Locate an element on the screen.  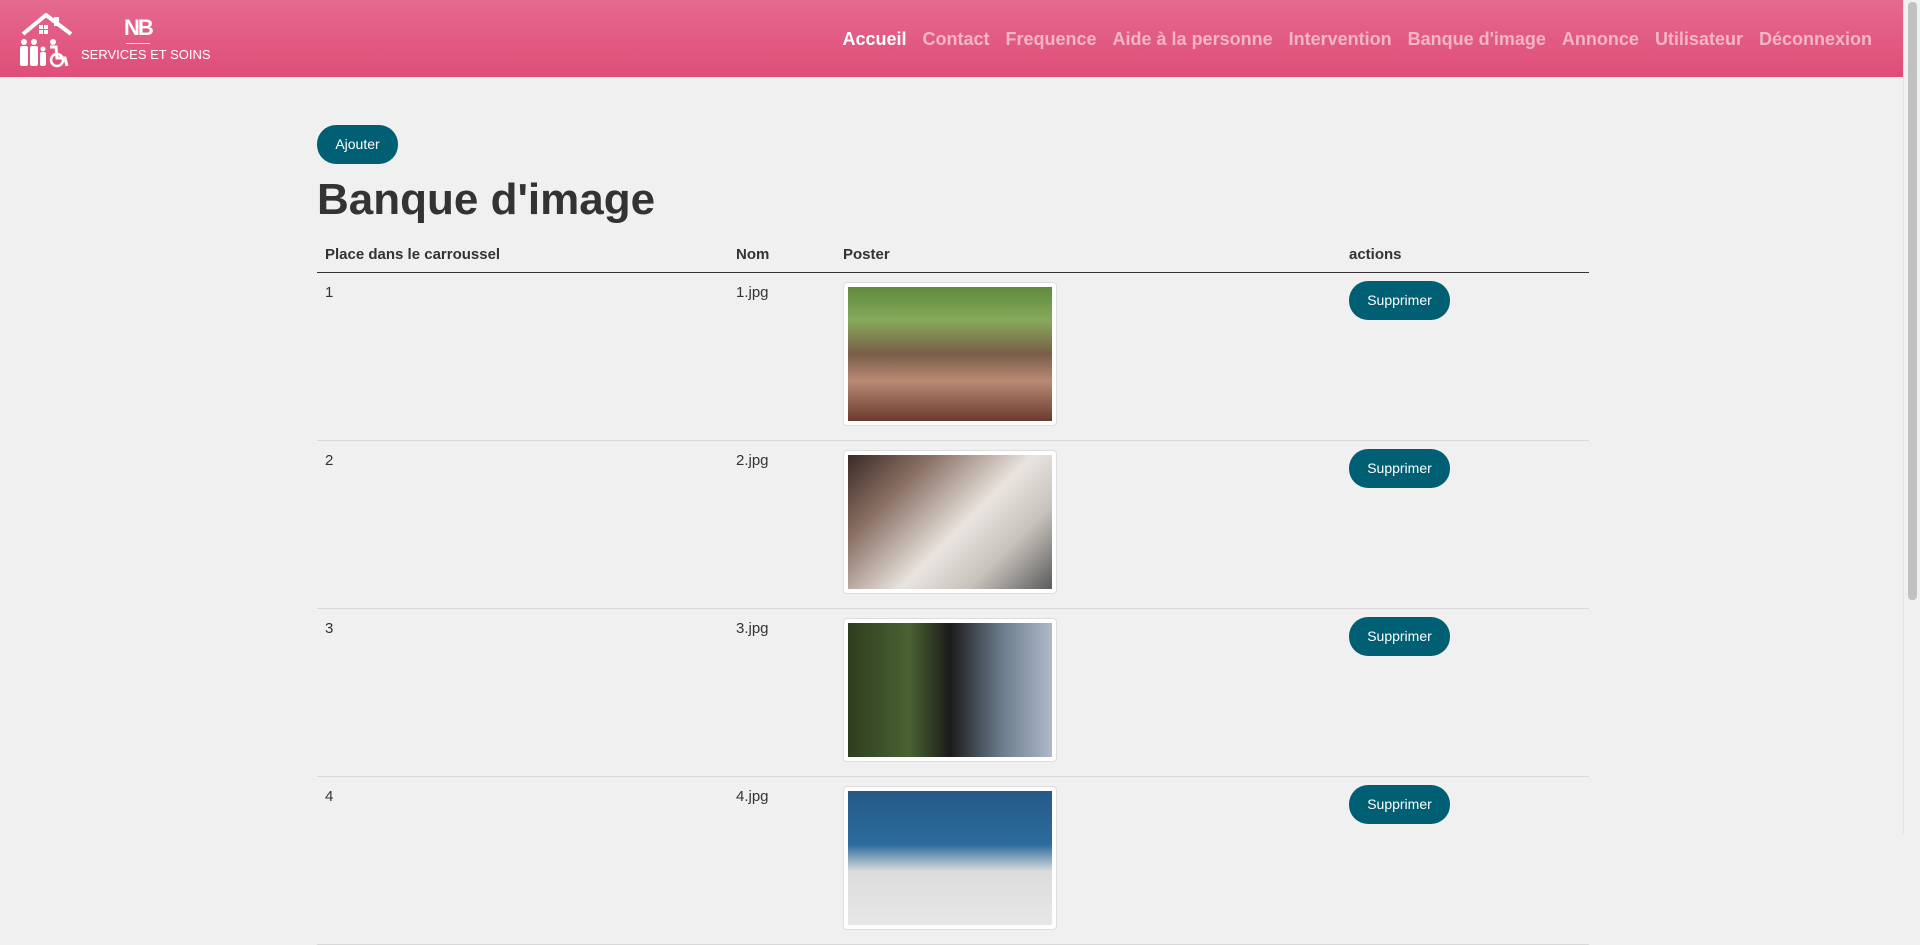
brand-mark: NB is located at coordinates (139, 29).